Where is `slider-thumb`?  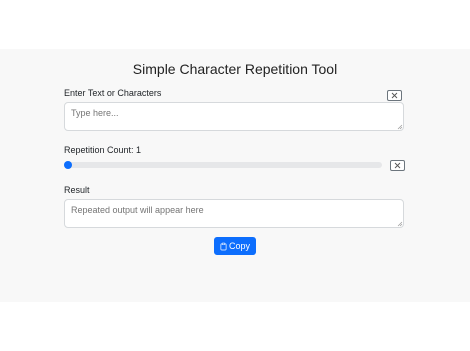 slider-thumb is located at coordinates (68, 165).